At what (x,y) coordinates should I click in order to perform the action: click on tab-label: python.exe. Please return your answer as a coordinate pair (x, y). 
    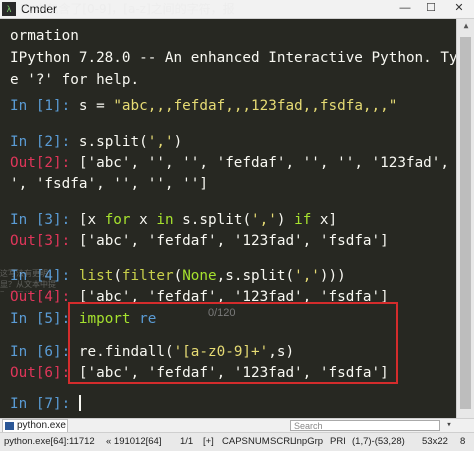
    Looking at the image, I should click on (41, 425).